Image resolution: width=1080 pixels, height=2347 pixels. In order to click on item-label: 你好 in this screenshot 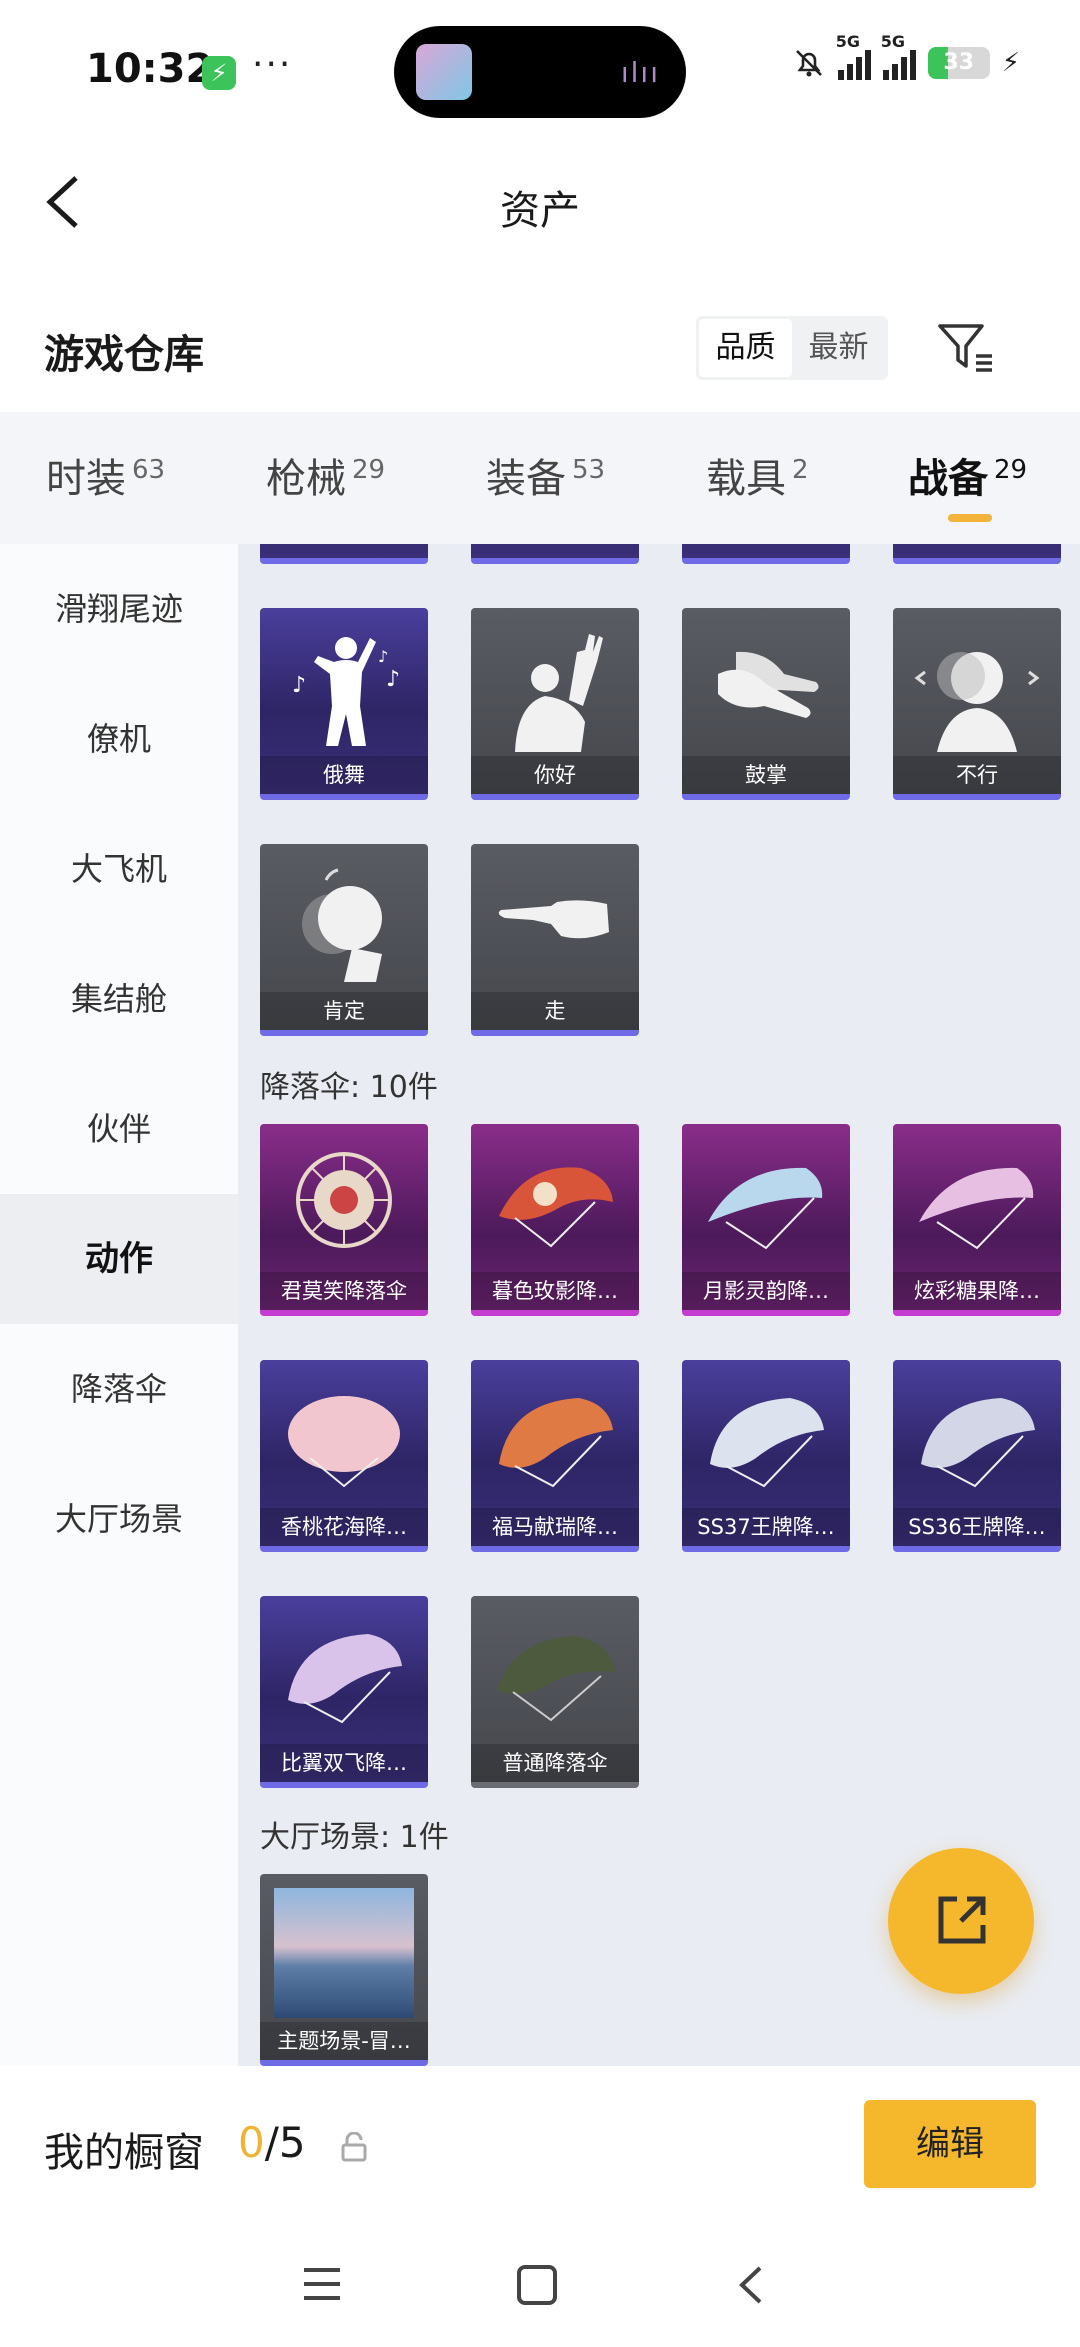, I will do `click(555, 775)`.